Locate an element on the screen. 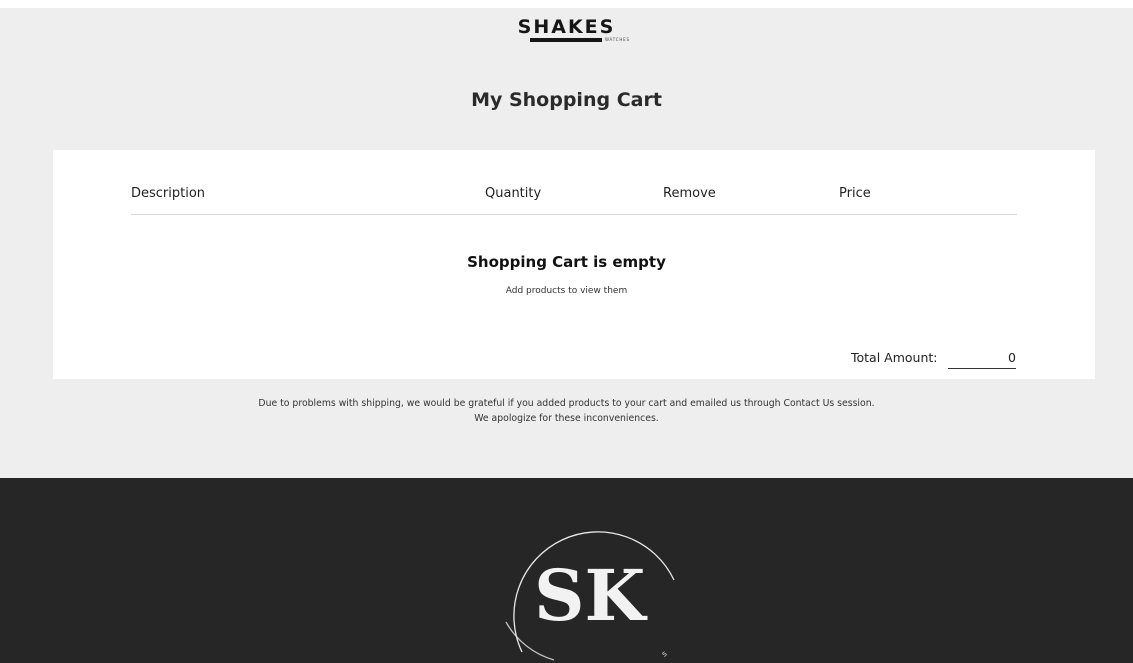 The width and height of the screenshot is (1133, 663). page-title: My Shopping Cart is located at coordinates (566, 100).